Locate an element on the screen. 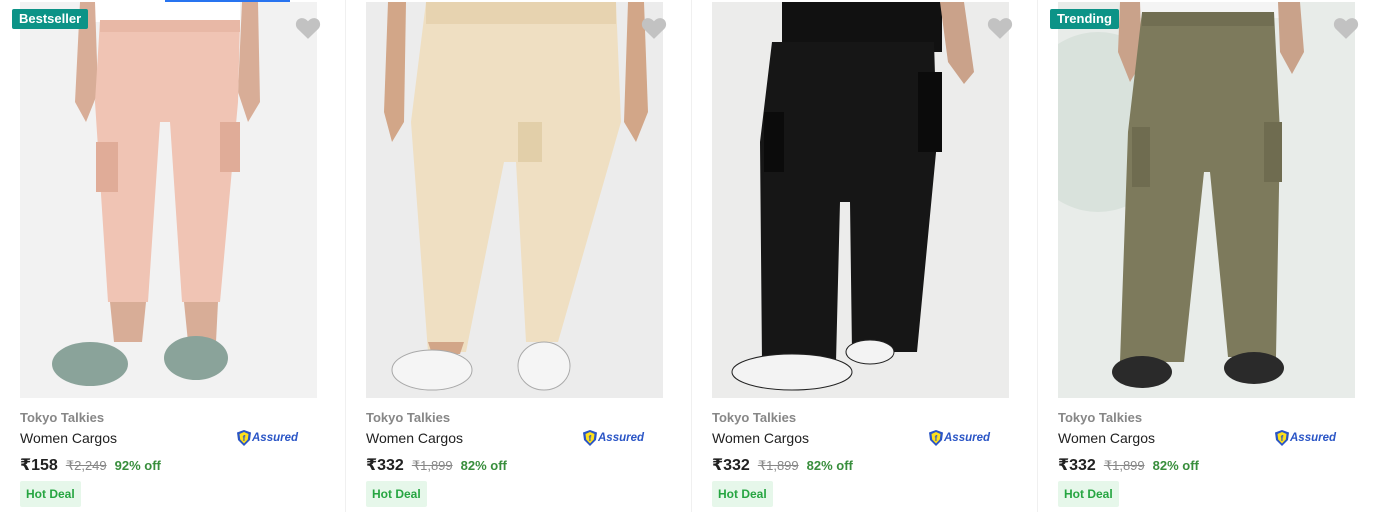  left-arm is located at coordinates (395, 72).